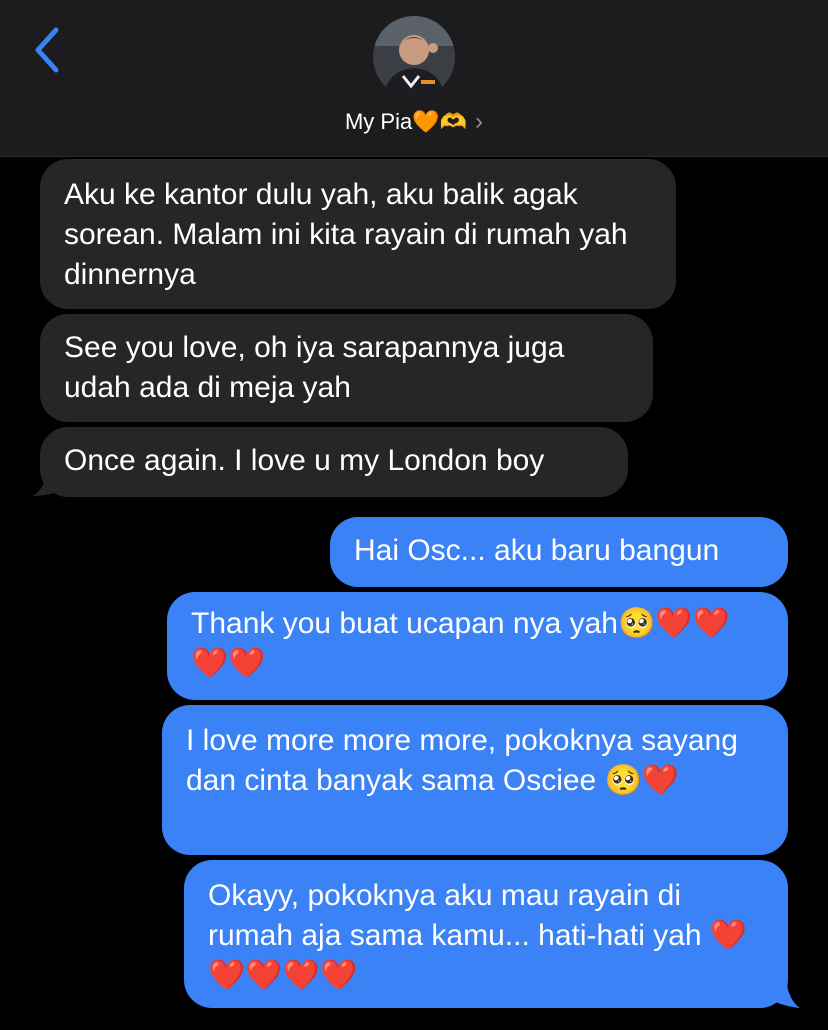 The image size is (828, 1030). Describe the element at coordinates (46, 484) in the screenshot. I see `bubble-tail-received` at that location.